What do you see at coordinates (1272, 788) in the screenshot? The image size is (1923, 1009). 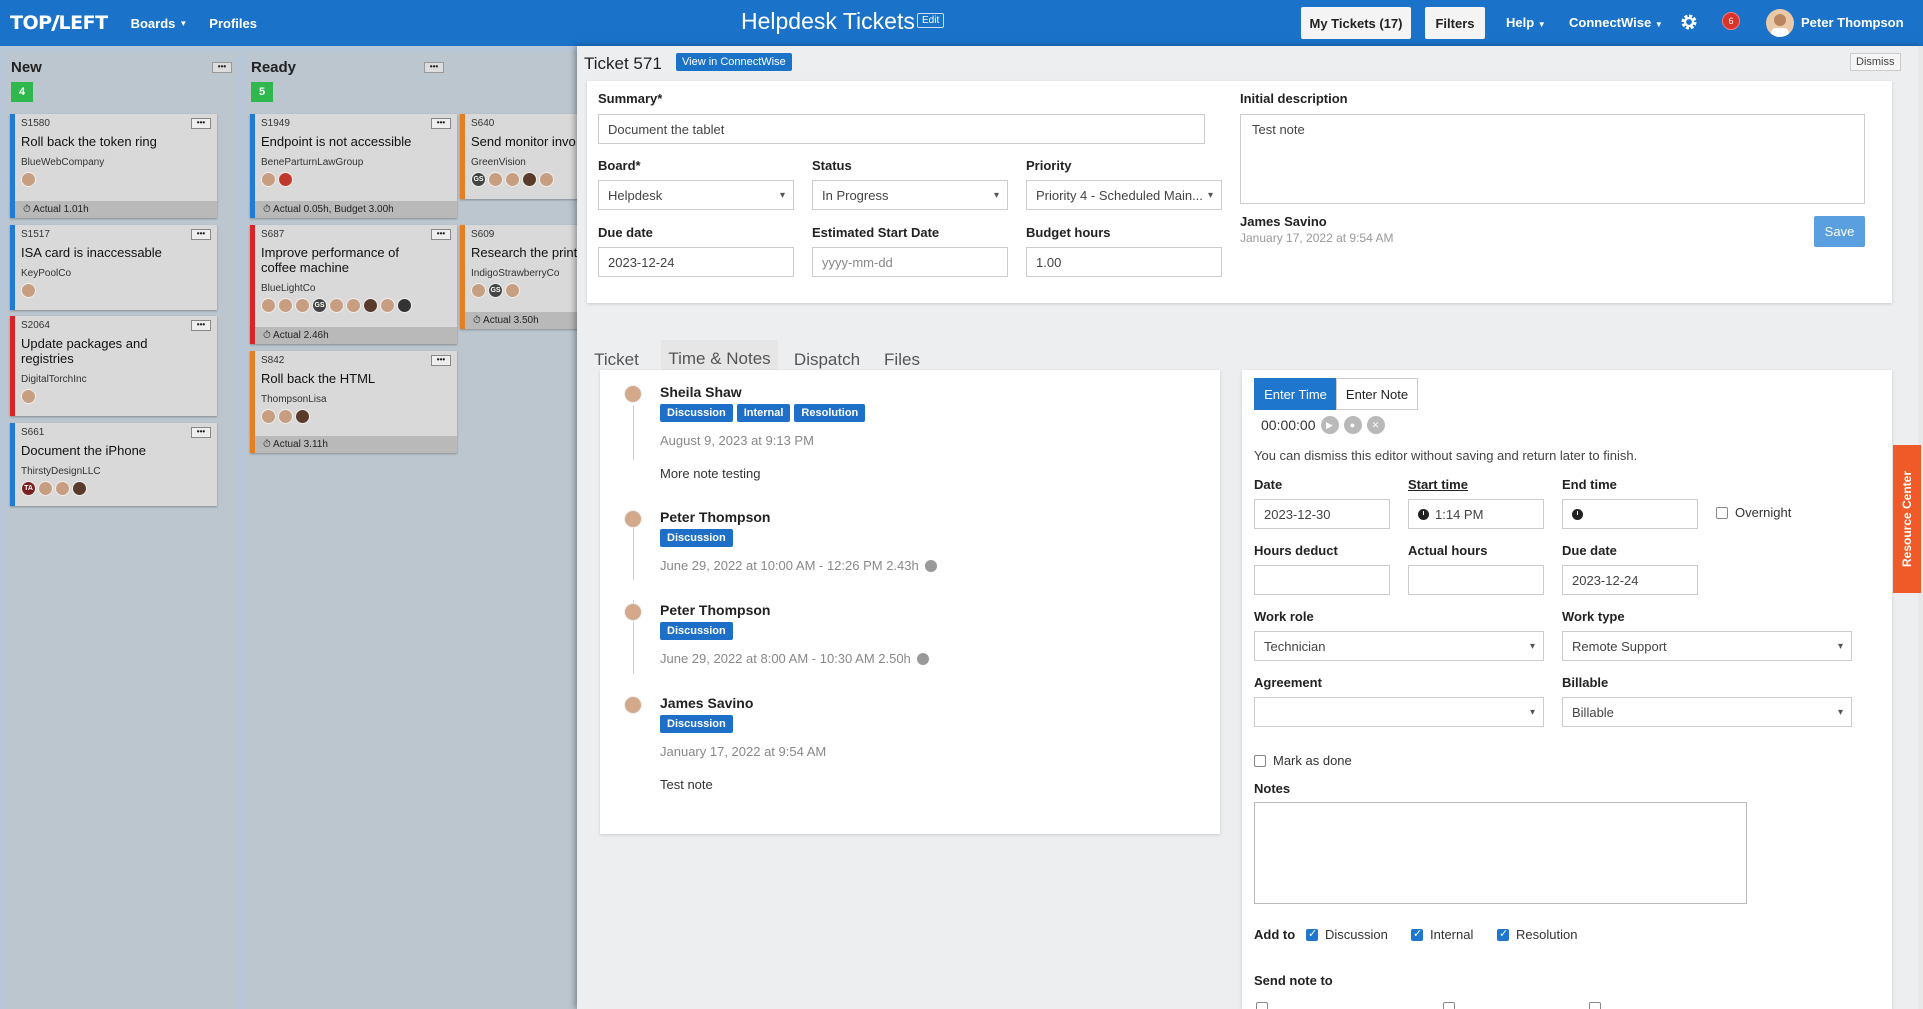 I see `notes-label: Notes` at bounding box center [1272, 788].